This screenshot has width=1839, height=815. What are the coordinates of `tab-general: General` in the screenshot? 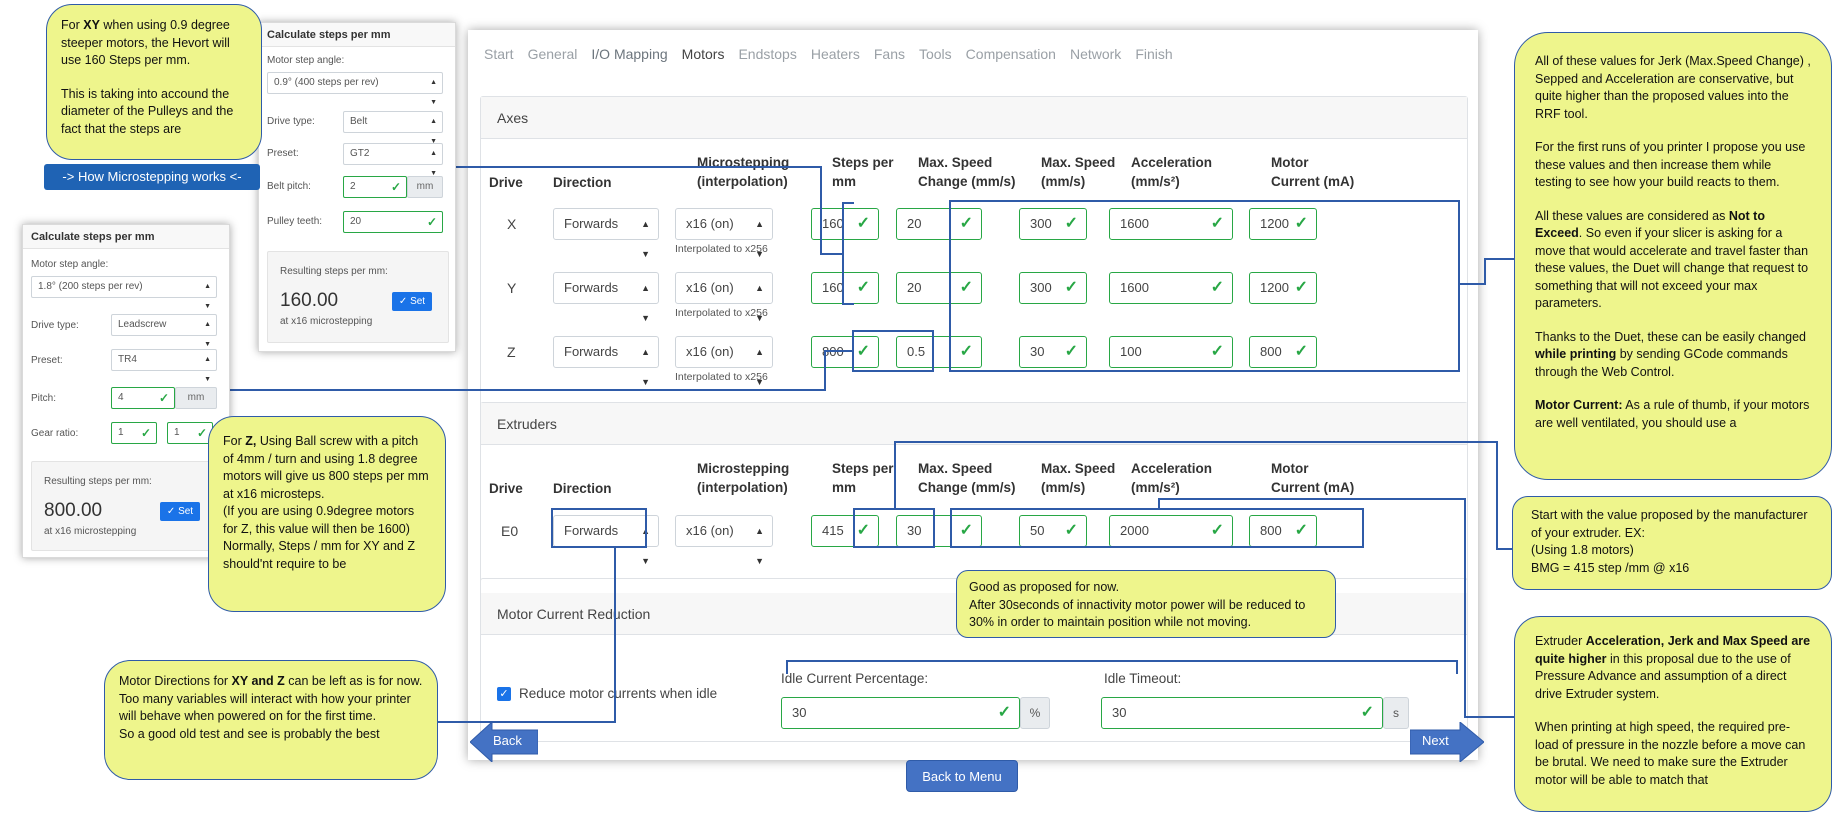 It's located at (553, 54).